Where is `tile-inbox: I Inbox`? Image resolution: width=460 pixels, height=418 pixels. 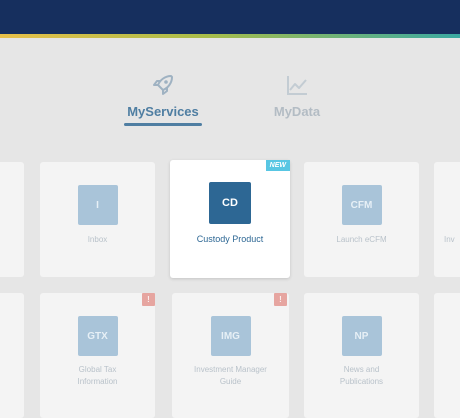 tile-inbox: I Inbox is located at coordinates (97, 219).